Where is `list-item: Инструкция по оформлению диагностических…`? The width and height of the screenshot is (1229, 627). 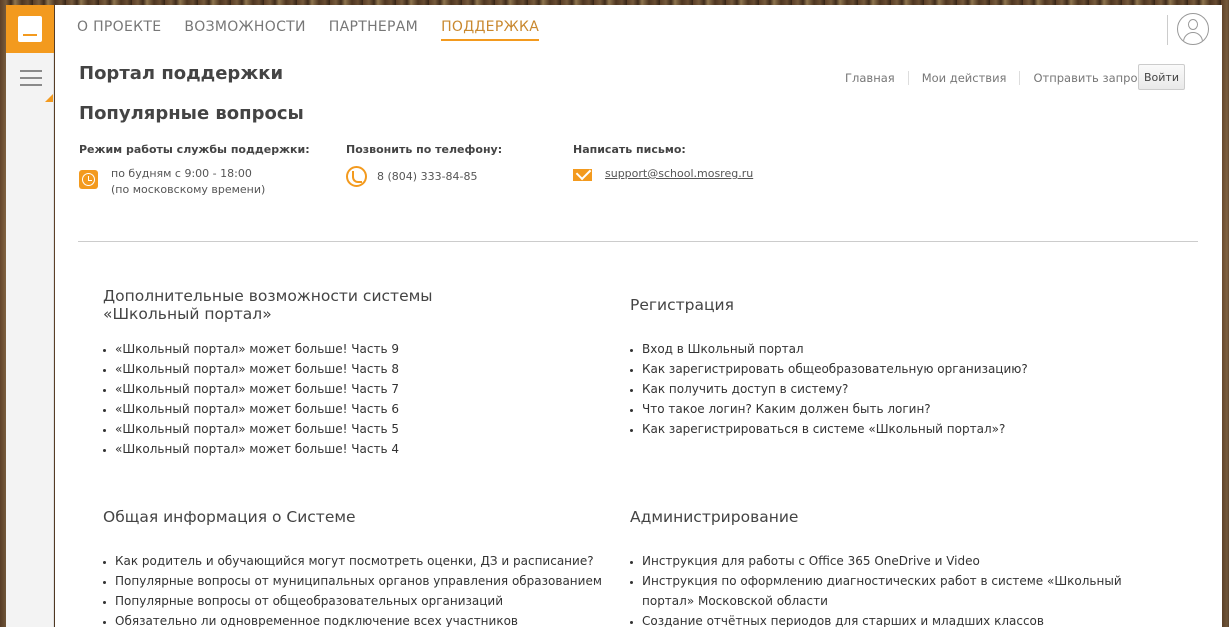
list-item: Инструкция по оформлению диагностических… is located at coordinates (896, 591).